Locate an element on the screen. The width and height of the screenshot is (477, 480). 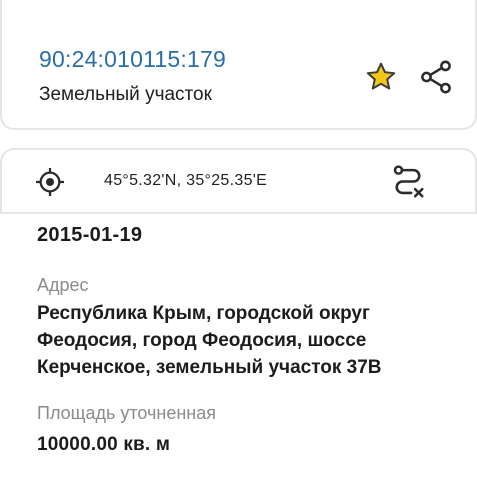
address-label: Адрес is located at coordinates (63, 285).